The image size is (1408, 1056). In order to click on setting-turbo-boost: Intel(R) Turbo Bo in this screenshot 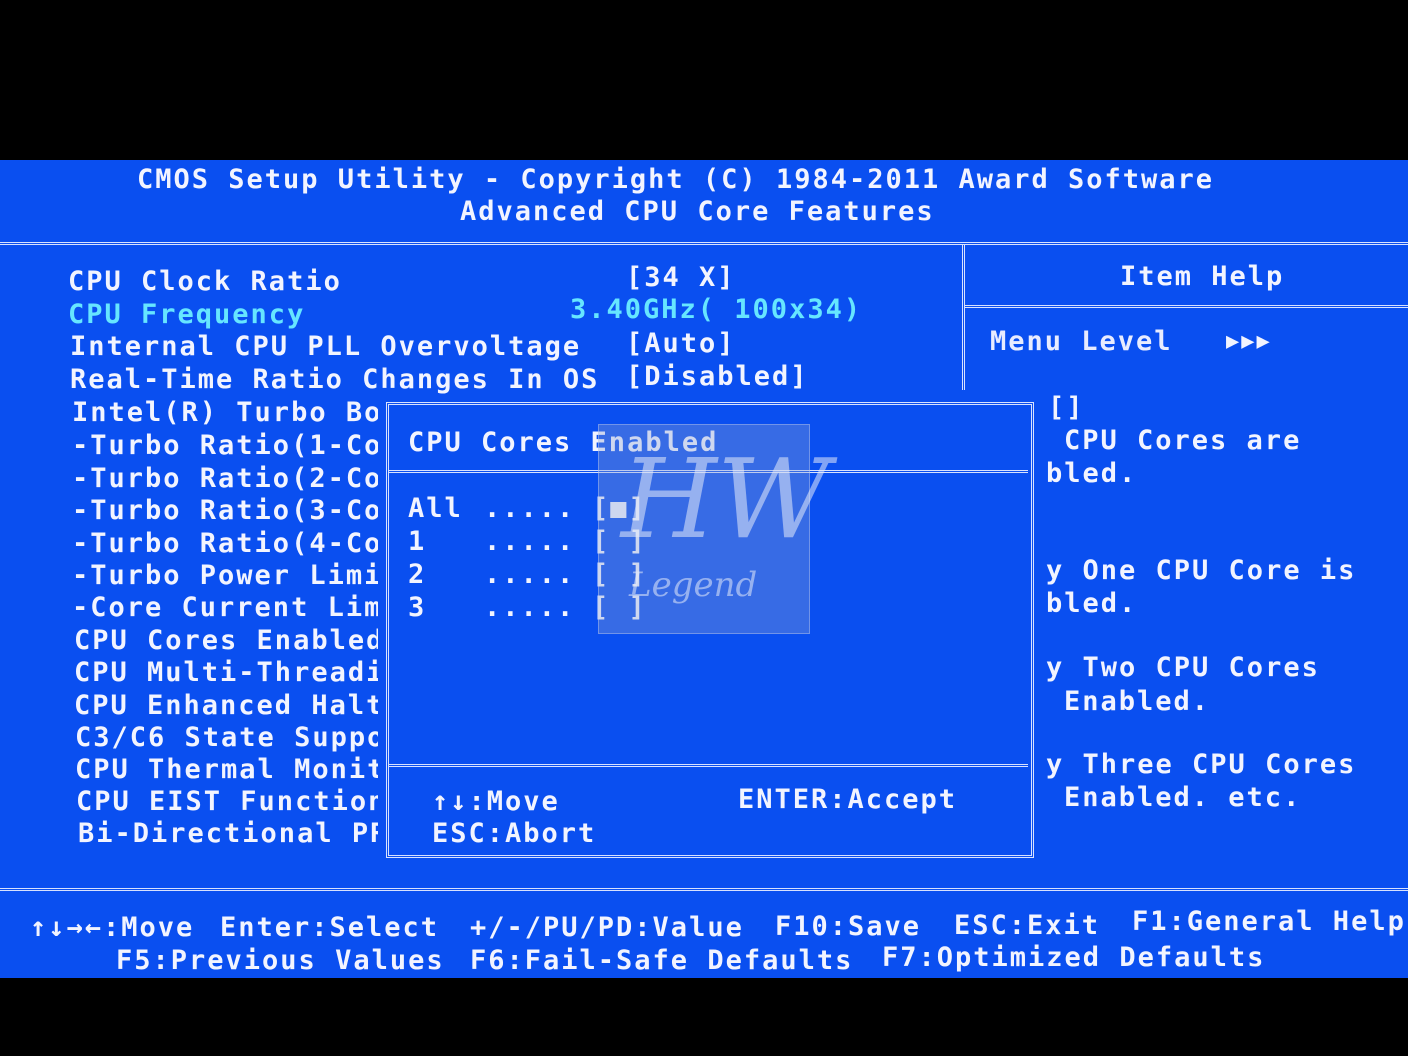, I will do `click(227, 413)`.